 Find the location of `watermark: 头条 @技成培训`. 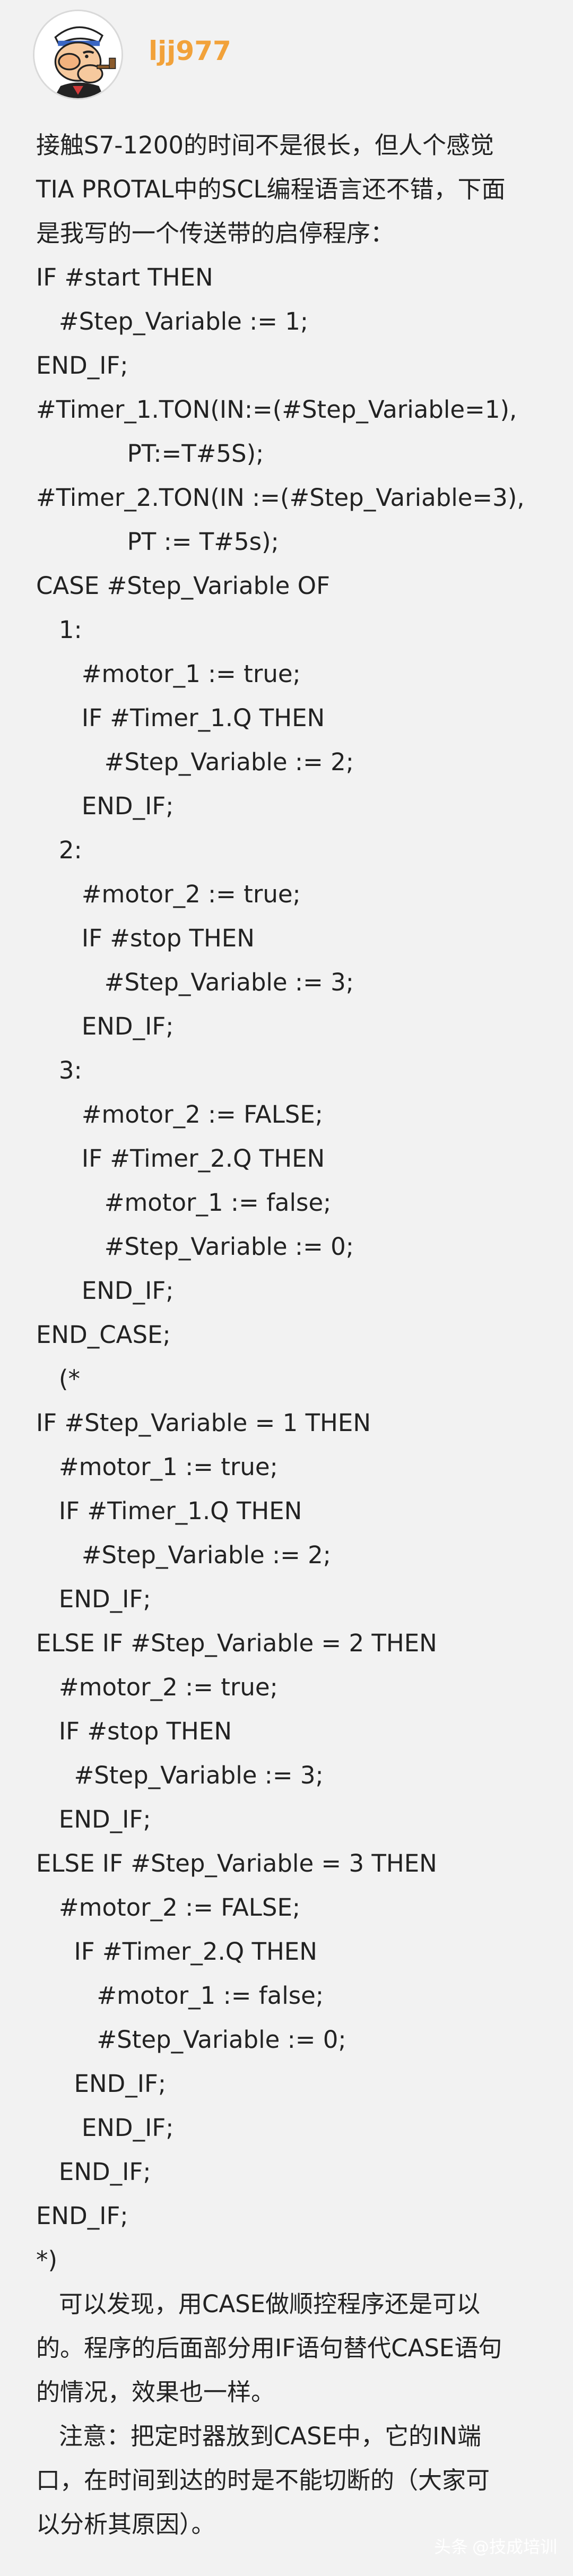

watermark: 头条 @技成培训 is located at coordinates (495, 2546).